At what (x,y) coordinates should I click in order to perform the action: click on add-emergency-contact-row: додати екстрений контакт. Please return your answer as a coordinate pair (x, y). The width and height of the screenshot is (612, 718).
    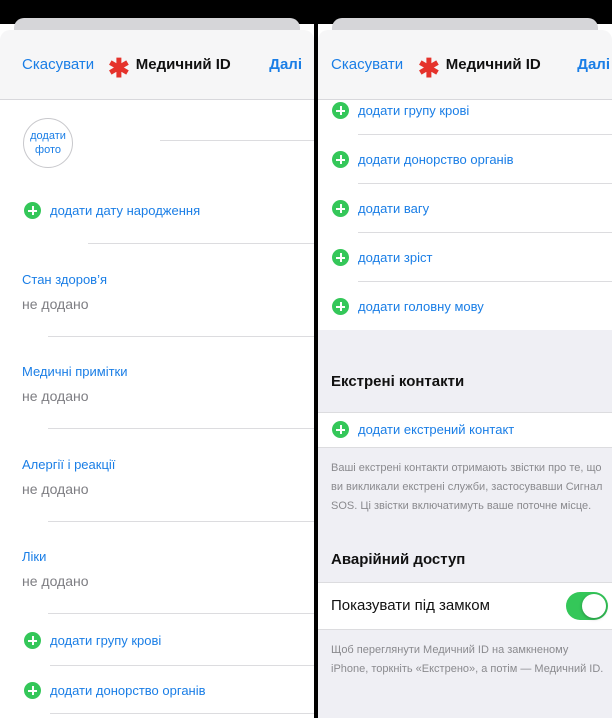
    Looking at the image, I should click on (465, 430).